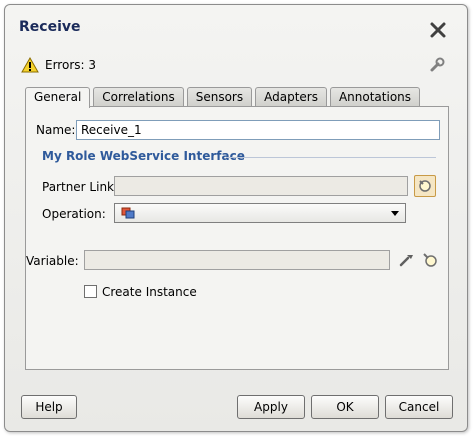 The image size is (474, 436). What do you see at coordinates (331, 157) in the screenshot?
I see `group-divider` at bounding box center [331, 157].